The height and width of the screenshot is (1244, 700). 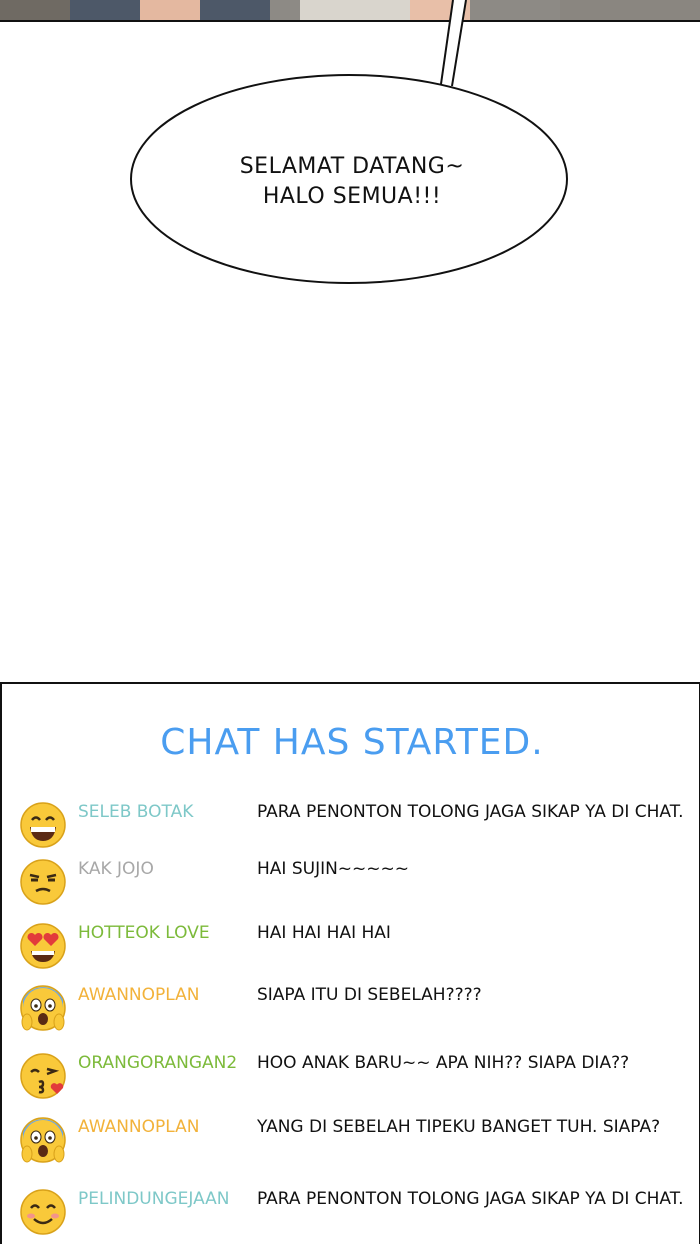 What do you see at coordinates (136, 812) in the screenshot?
I see `chat-username: SELEB BOTAK` at bounding box center [136, 812].